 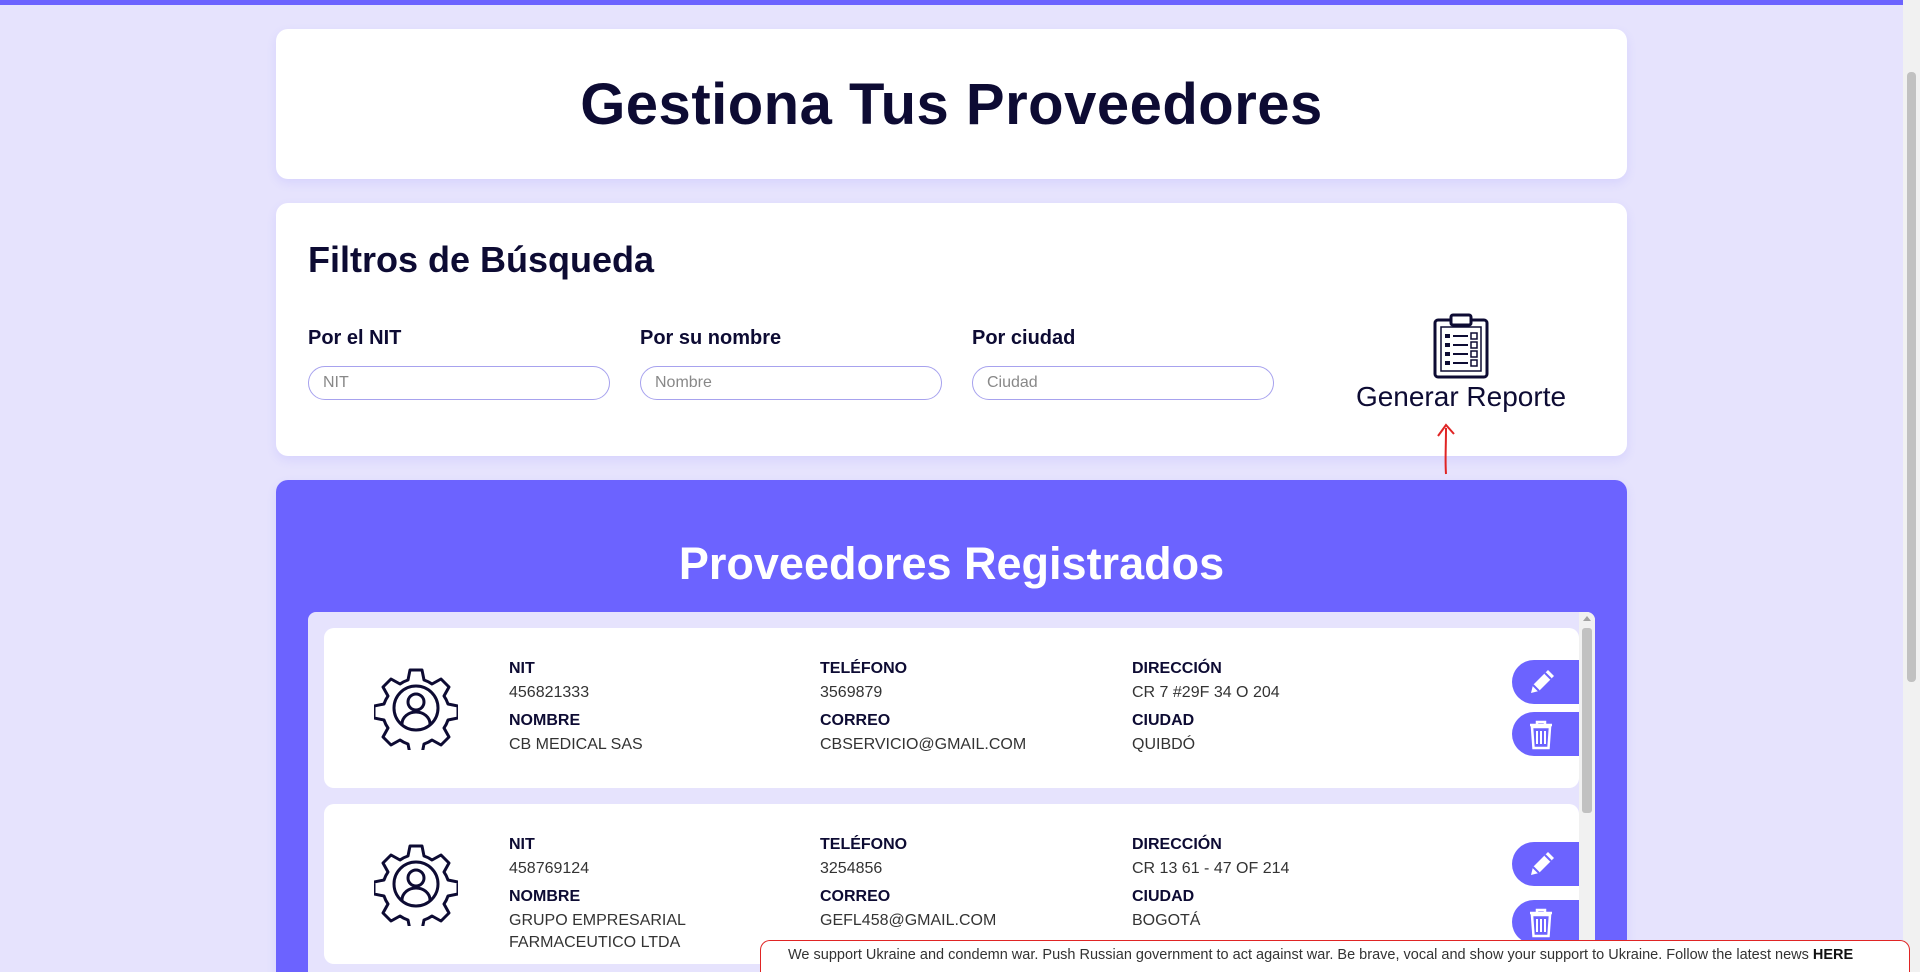 I want to click on provider-phone: TELÉFONO 3569879, so click(x=960, y=682).